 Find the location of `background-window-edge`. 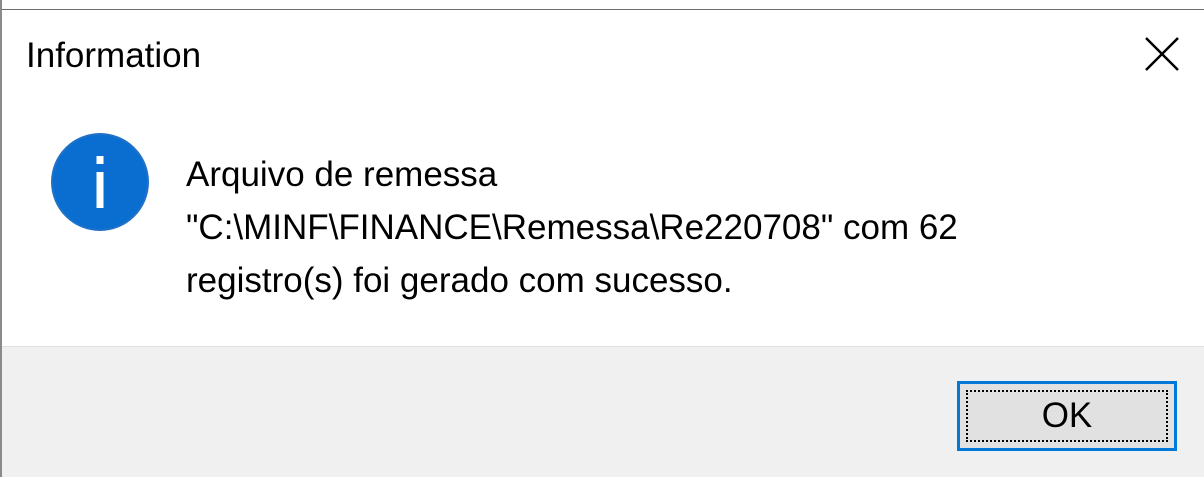

background-window-edge is located at coordinates (603, 6).